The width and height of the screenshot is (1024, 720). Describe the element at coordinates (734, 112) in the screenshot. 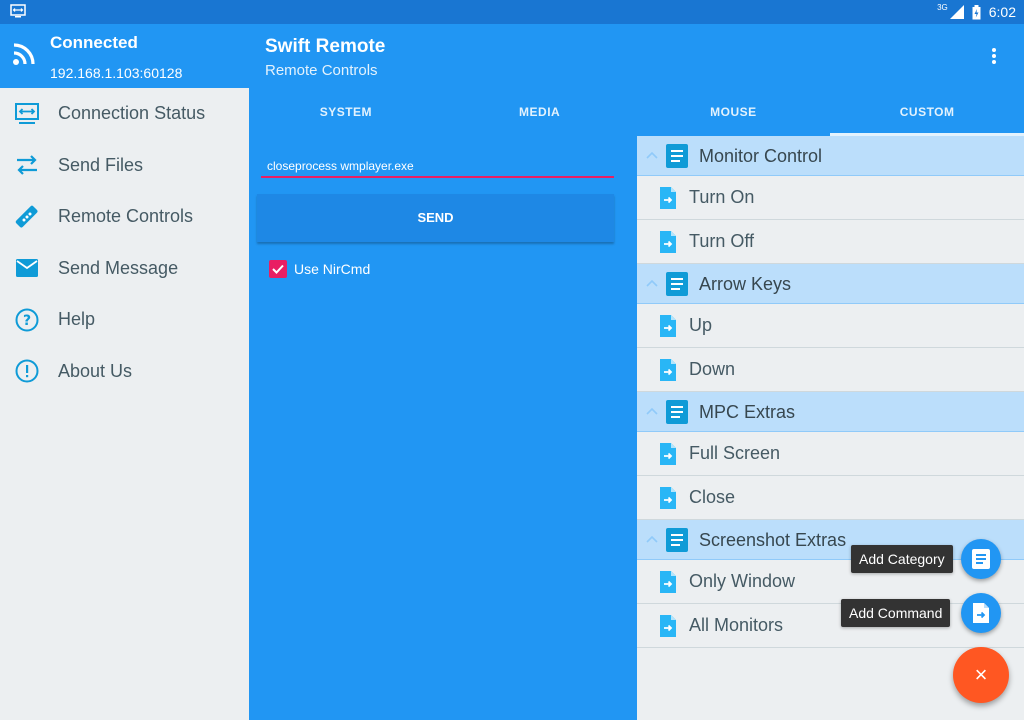

I see `tab-mouse: MOUSE` at that location.